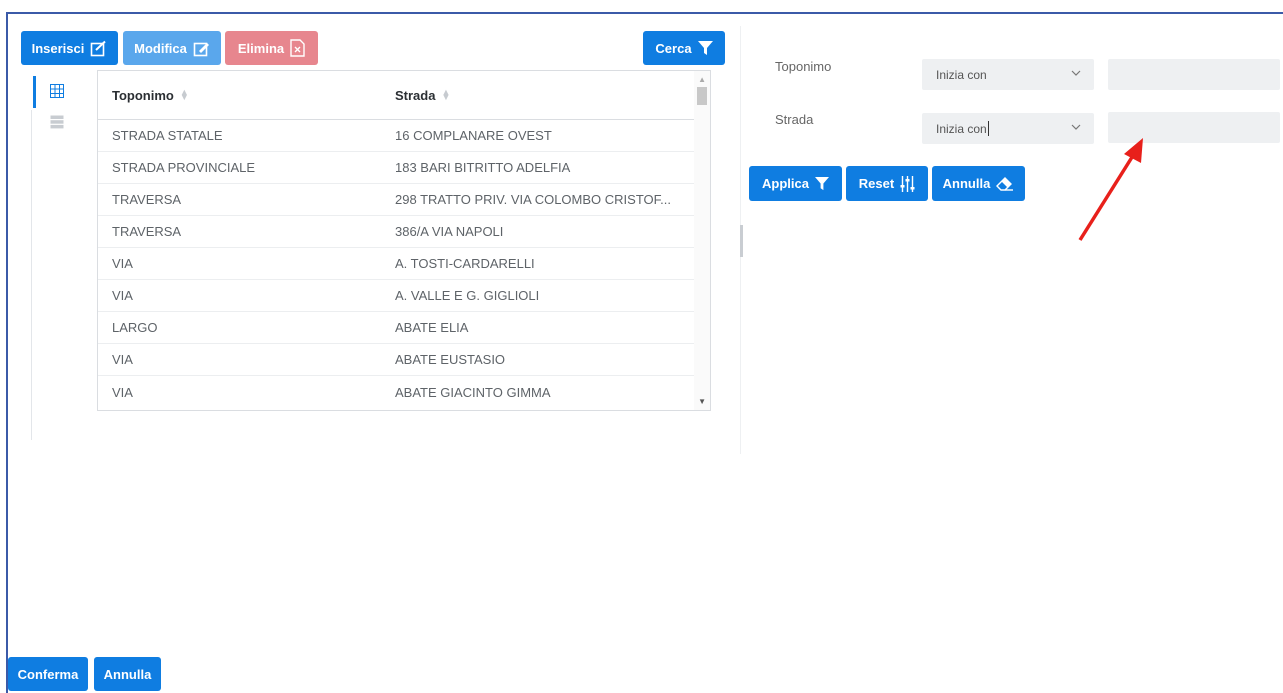  Describe the element at coordinates (404, 328) in the screenshot. I see `table-row: LARGO ABATE ELIA` at that location.